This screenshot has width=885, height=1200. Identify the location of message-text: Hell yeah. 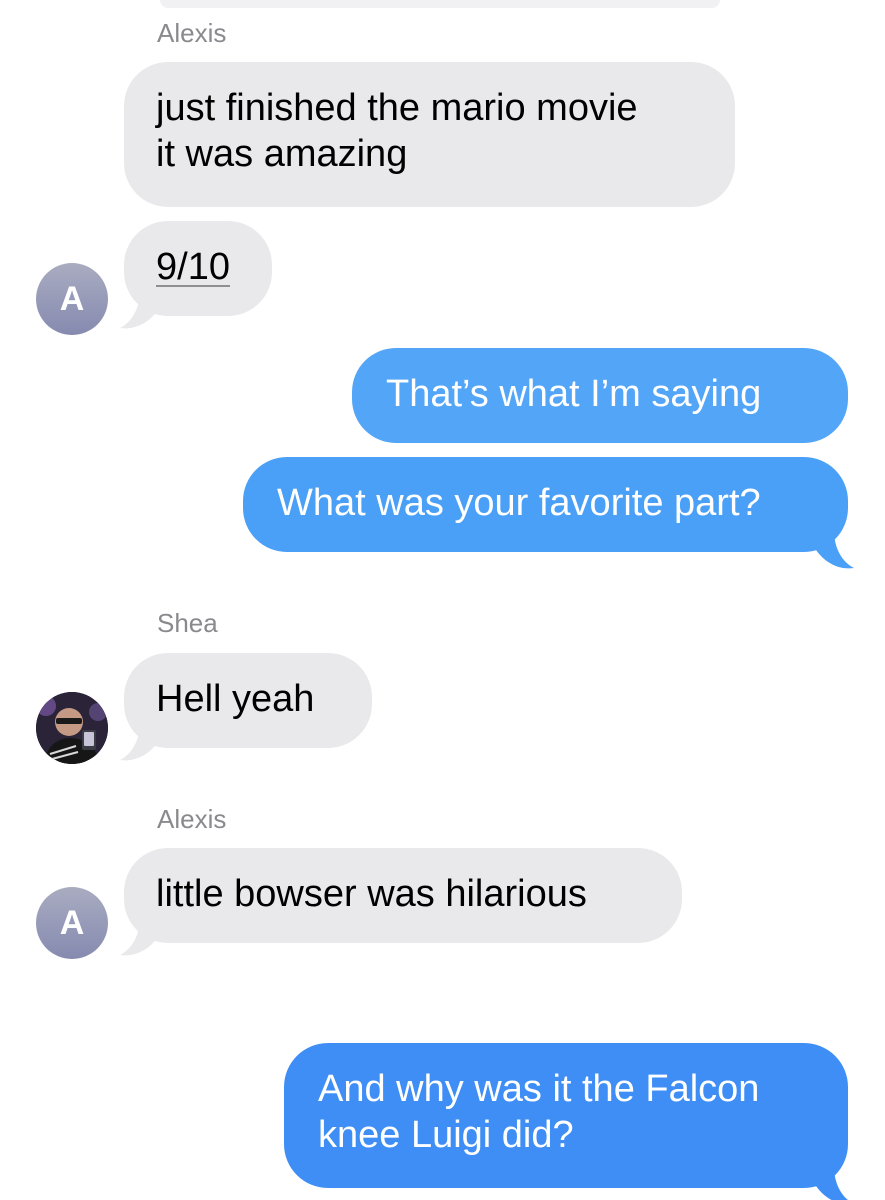
(235, 699).